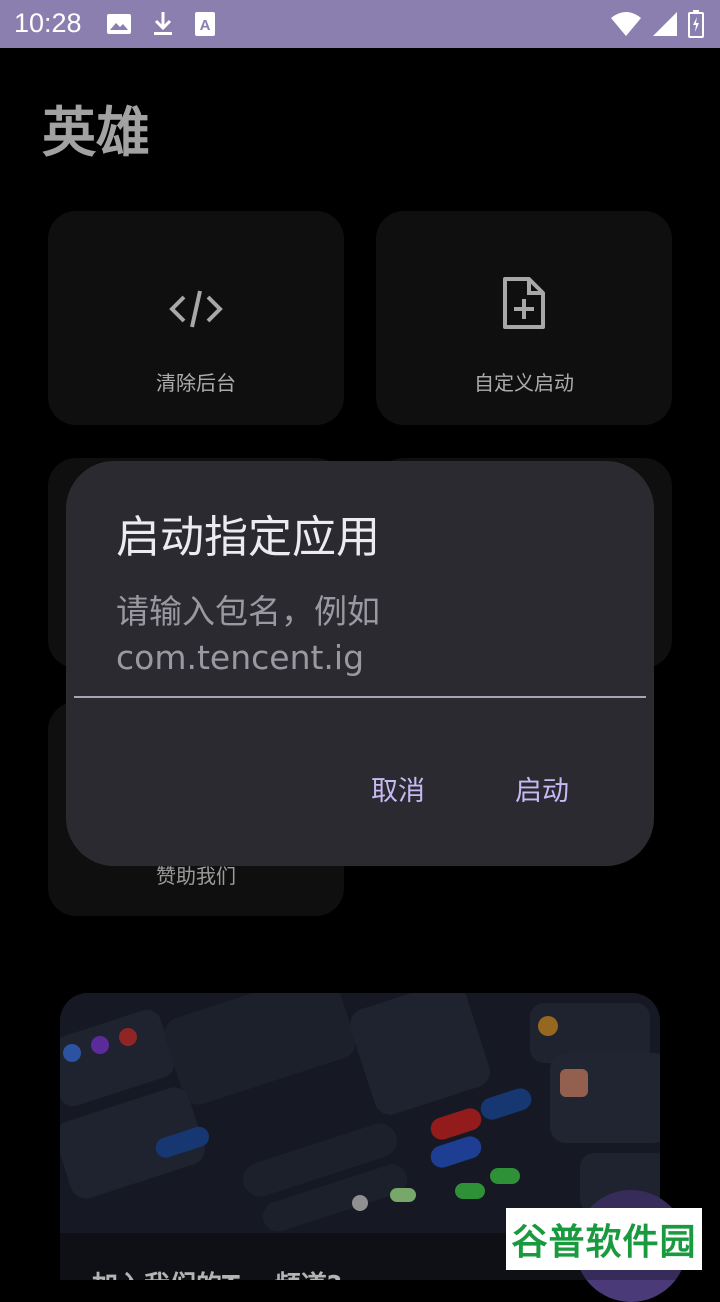 The width and height of the screenshot is (720, 1302). Describe the element at coordinates (665, 24) in the screenshot. I see `signal-icon` at that location.